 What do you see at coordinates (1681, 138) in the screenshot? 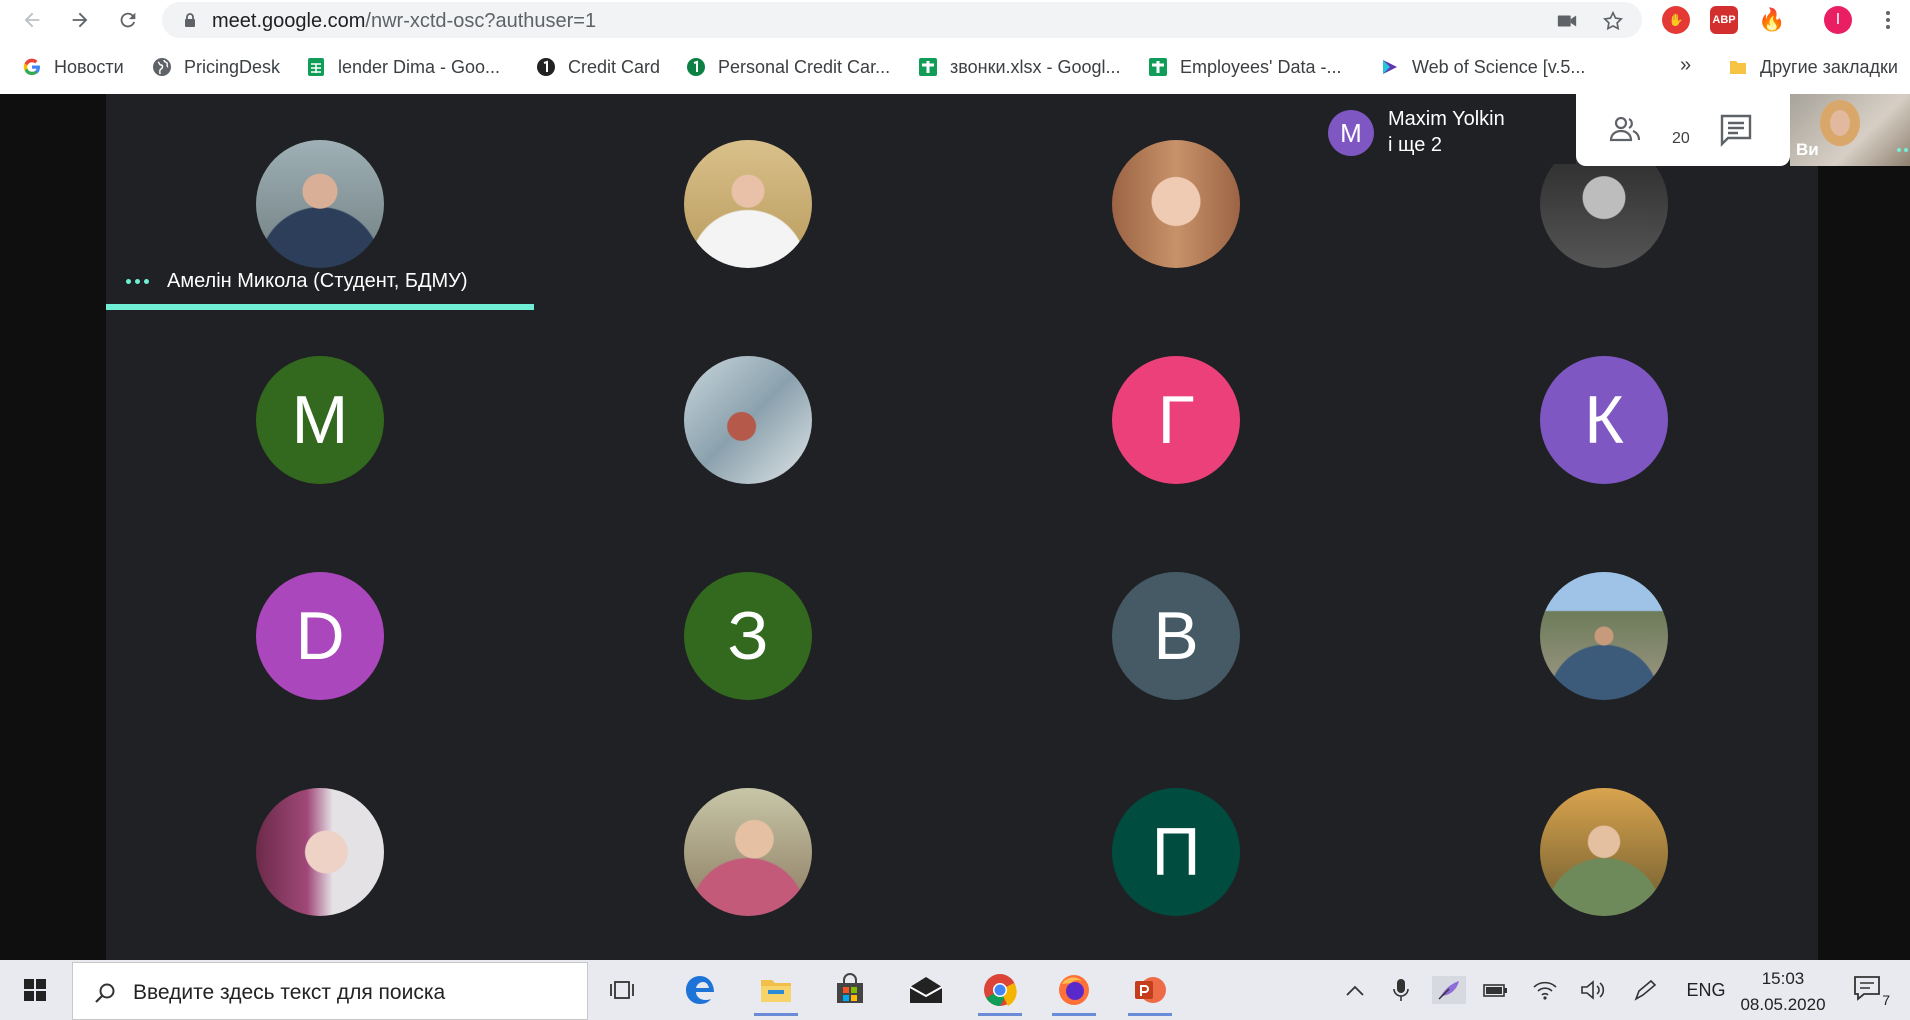
I see `participants-count: 20` at bounding box center [1681, 138].